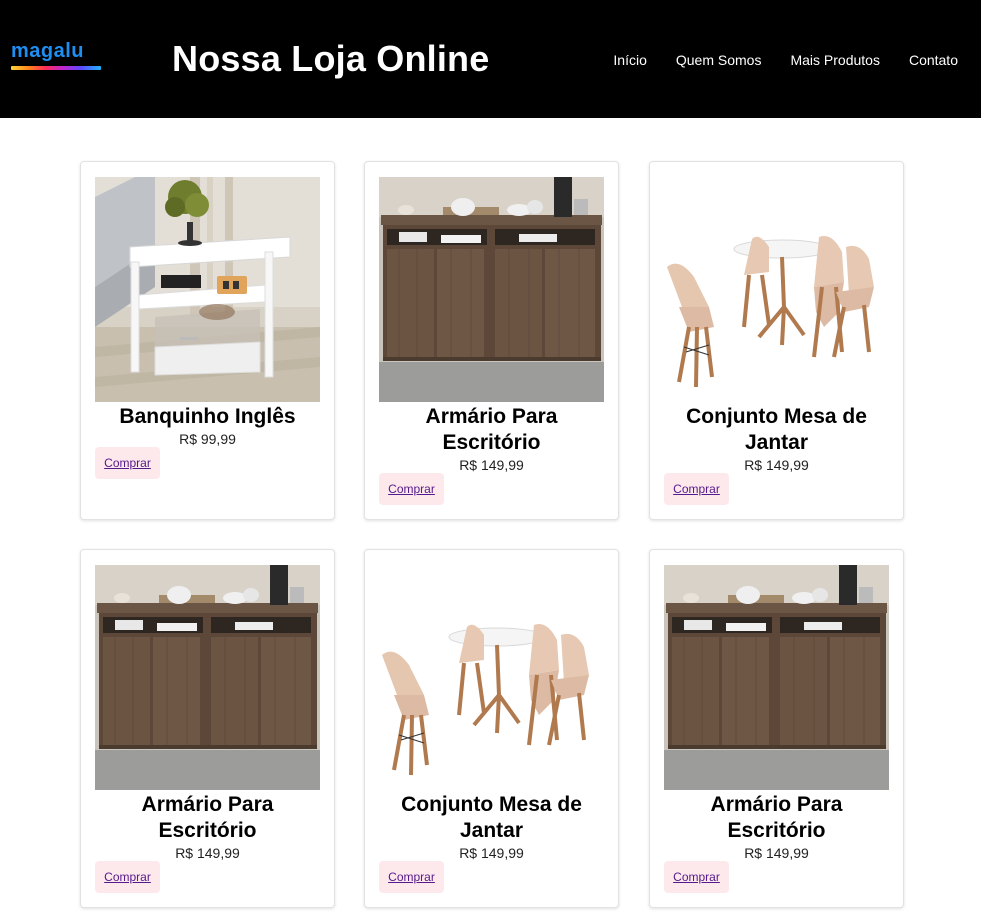  What do you see at coordinates (207, 416) in the screenshot?
I see `product-name: Banquinho Inglês` at bounding box center [207, 416].